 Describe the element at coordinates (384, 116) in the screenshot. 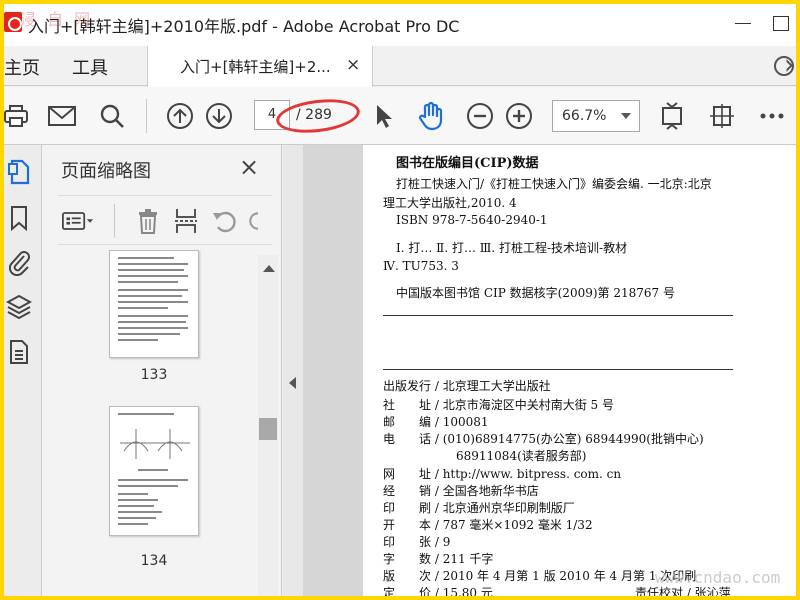

I see `select-cursor-icon` at that location.